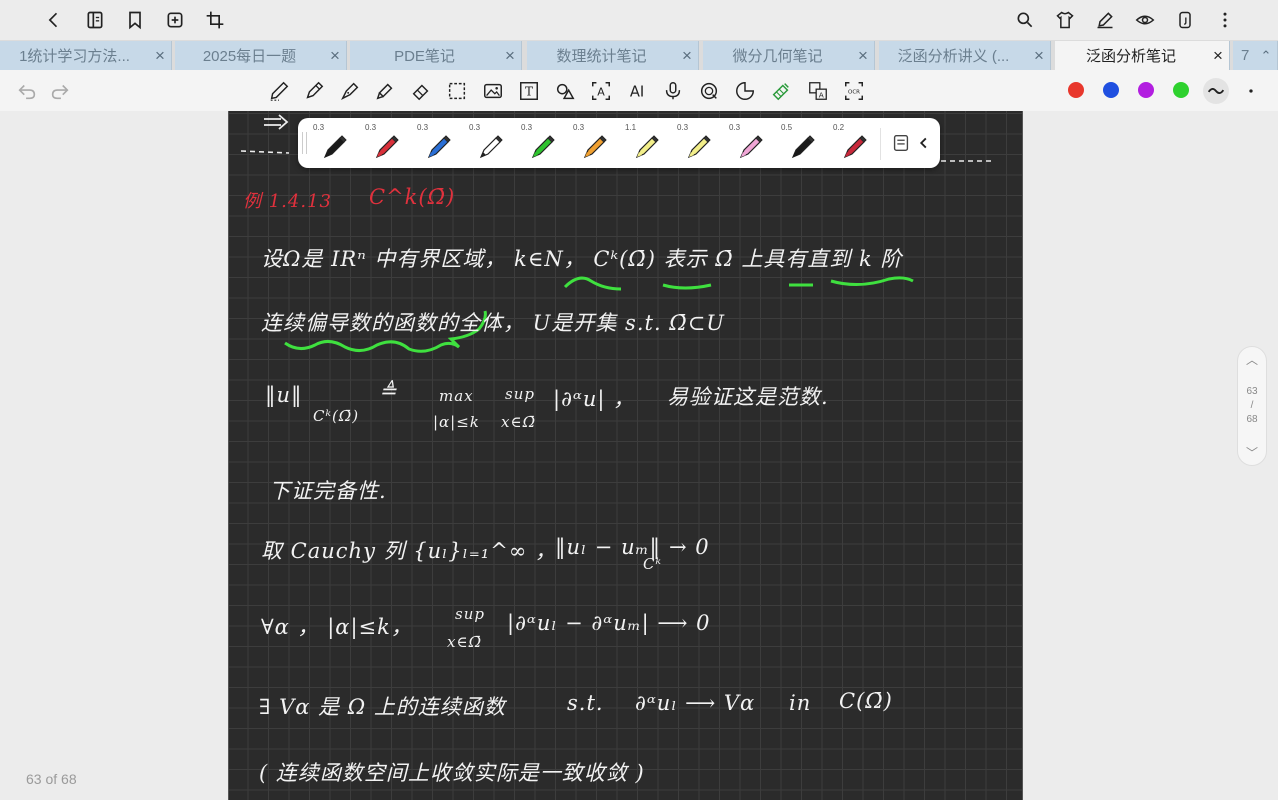 This screenshot has height=800, width=1278. Describe the element at coordinates (1146, 90) in the screenshot. I see `color-purple` at that location.